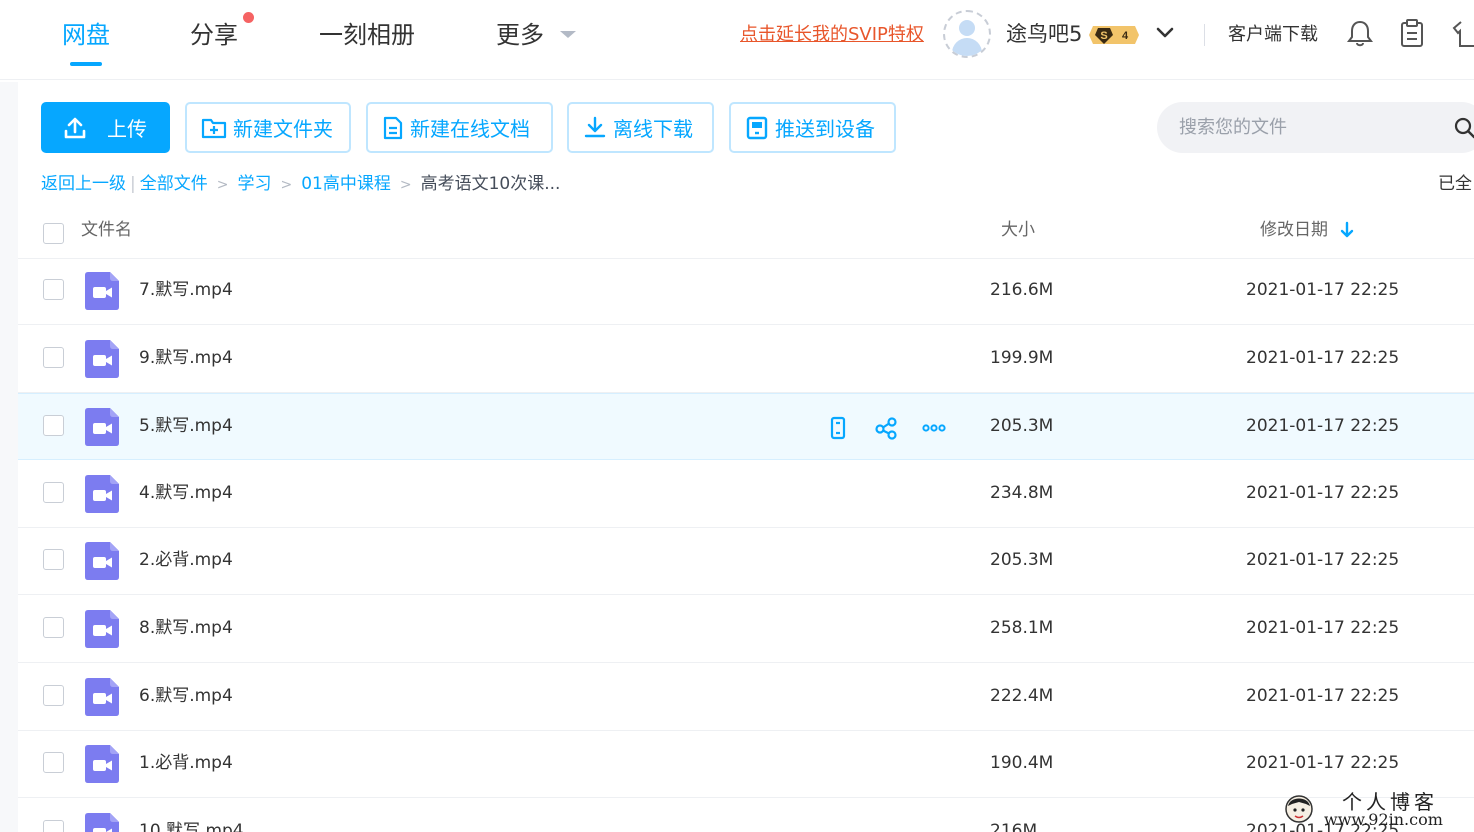  Describe the element at coordinates (1114, 35) in the screenshot. I see `svip-level-badge: S 4` at that location.